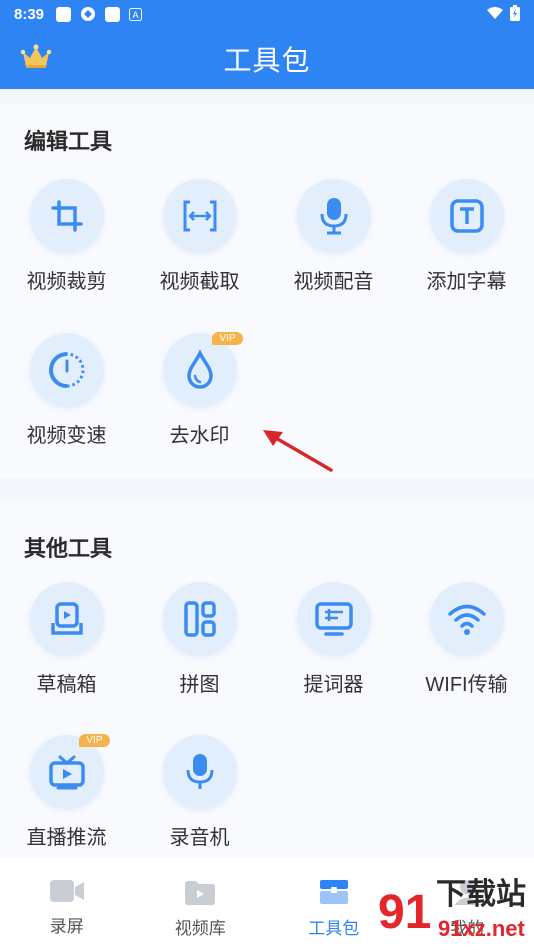 The height and width of the screenshot is (950, 534). I want to click on battery-icon, so click(515, 13).